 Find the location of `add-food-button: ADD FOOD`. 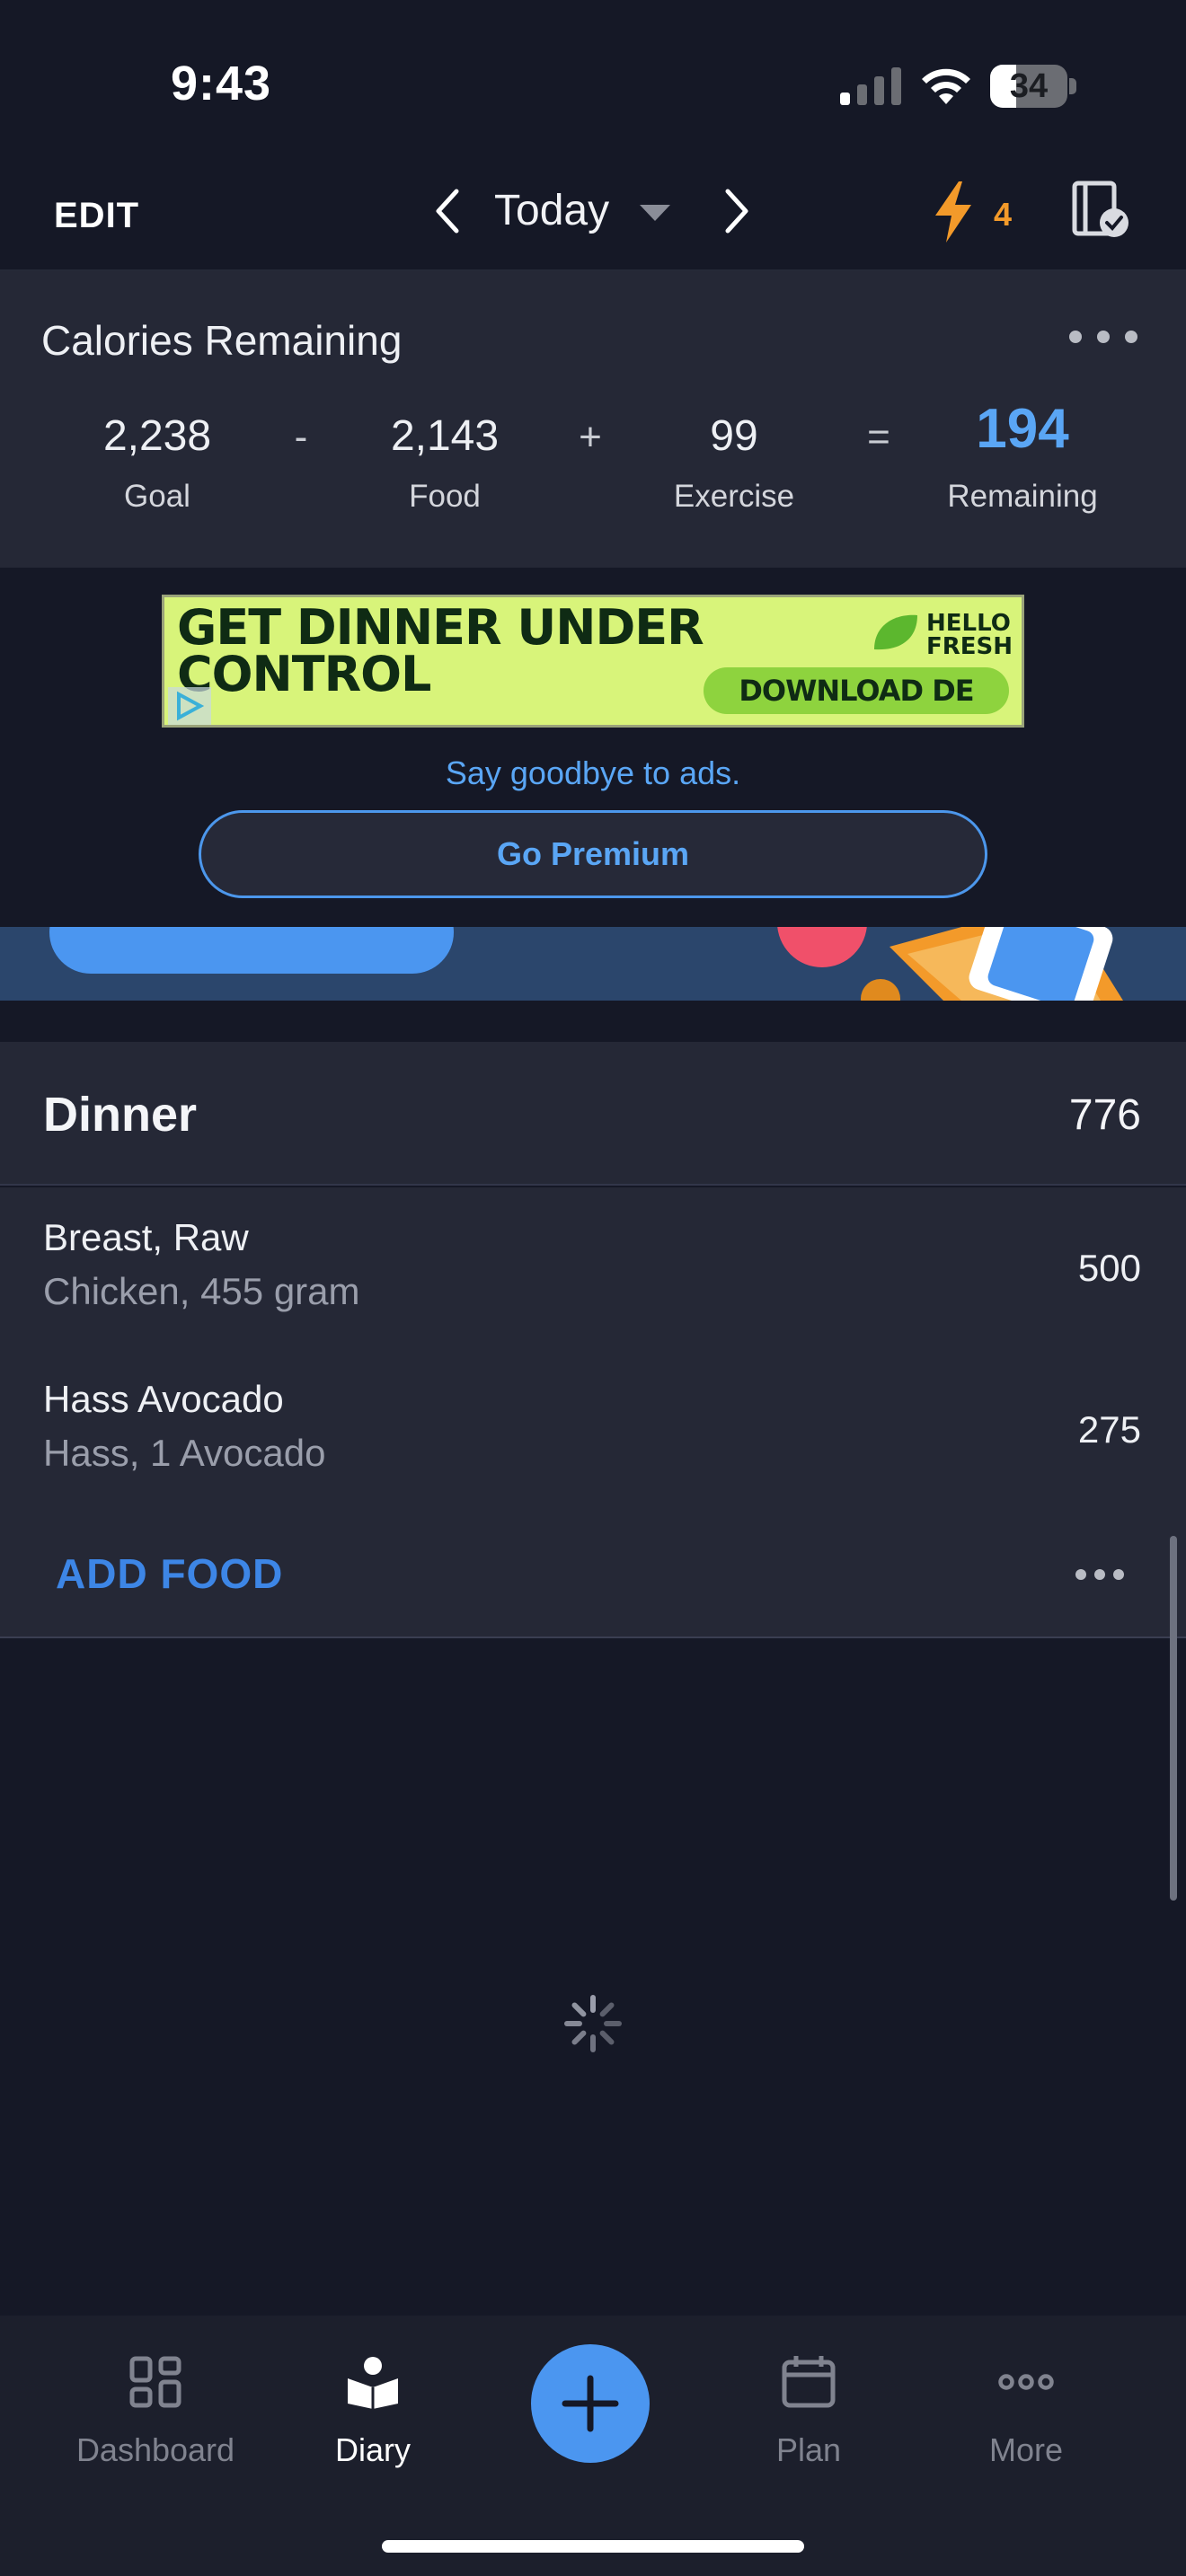

add-food-button: ADD FOOD is located at coordinates (169, 1573).